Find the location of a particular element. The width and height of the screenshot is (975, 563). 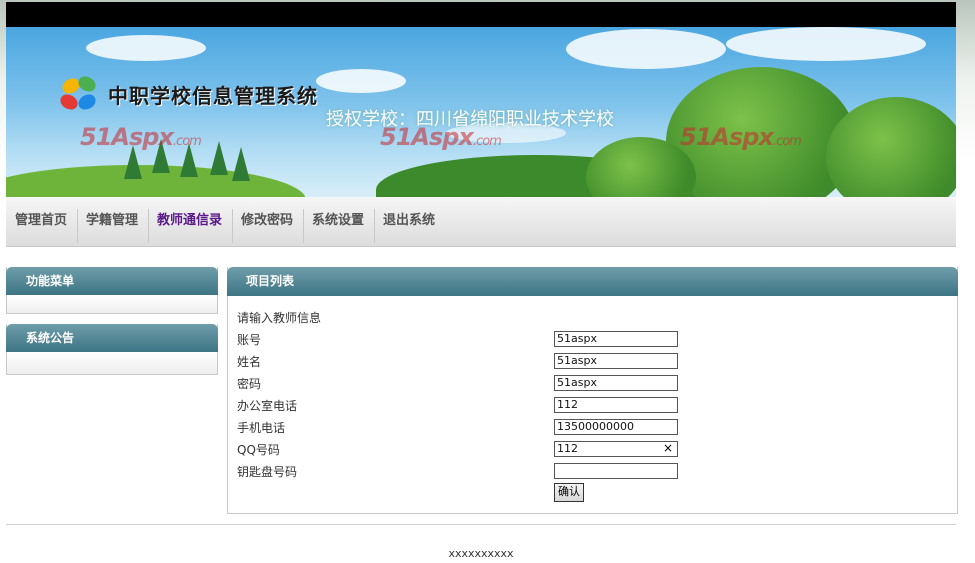

form-intro: 请输入教师信息 is located at coordinates (279, 318).